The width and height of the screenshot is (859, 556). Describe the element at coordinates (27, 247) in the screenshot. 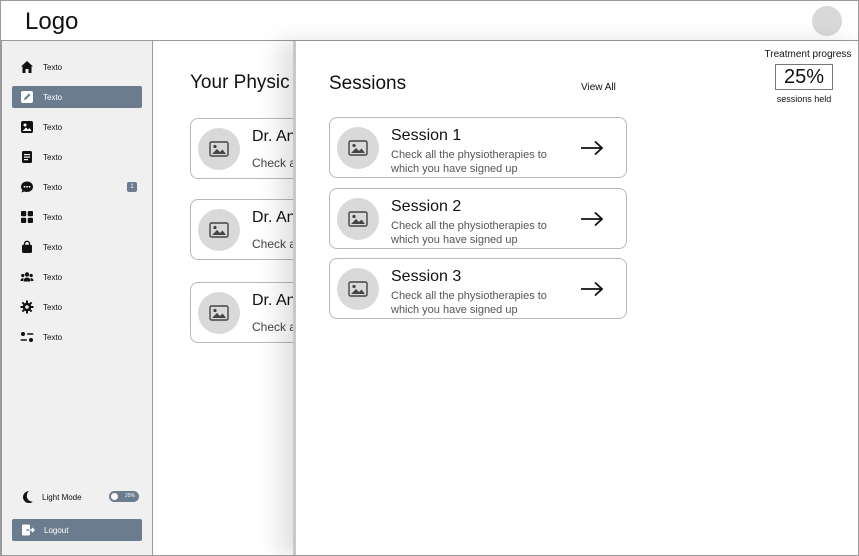

I see `bag-icon` at that location.